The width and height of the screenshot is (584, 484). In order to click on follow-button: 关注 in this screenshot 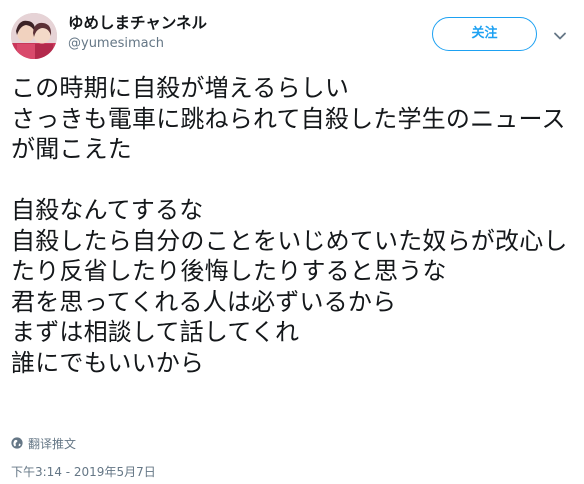, I will do `click(484, 34)`.